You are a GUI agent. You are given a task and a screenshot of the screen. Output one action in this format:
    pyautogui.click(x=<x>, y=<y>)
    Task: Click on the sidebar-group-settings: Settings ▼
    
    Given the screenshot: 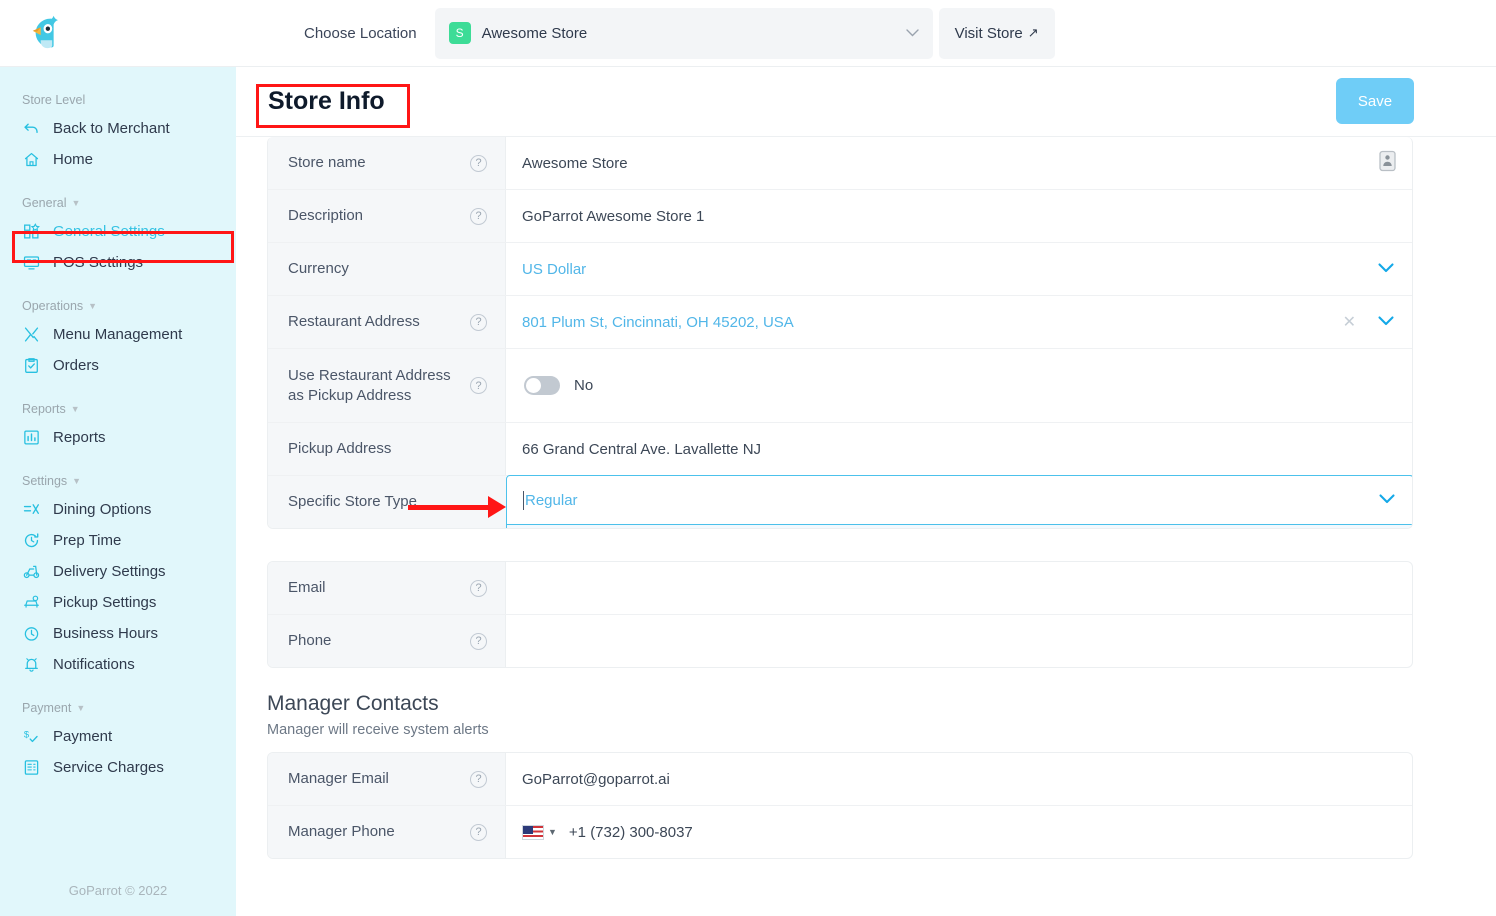 What is the action you would take?
    pyautogui.click(x=118, y=484)
    